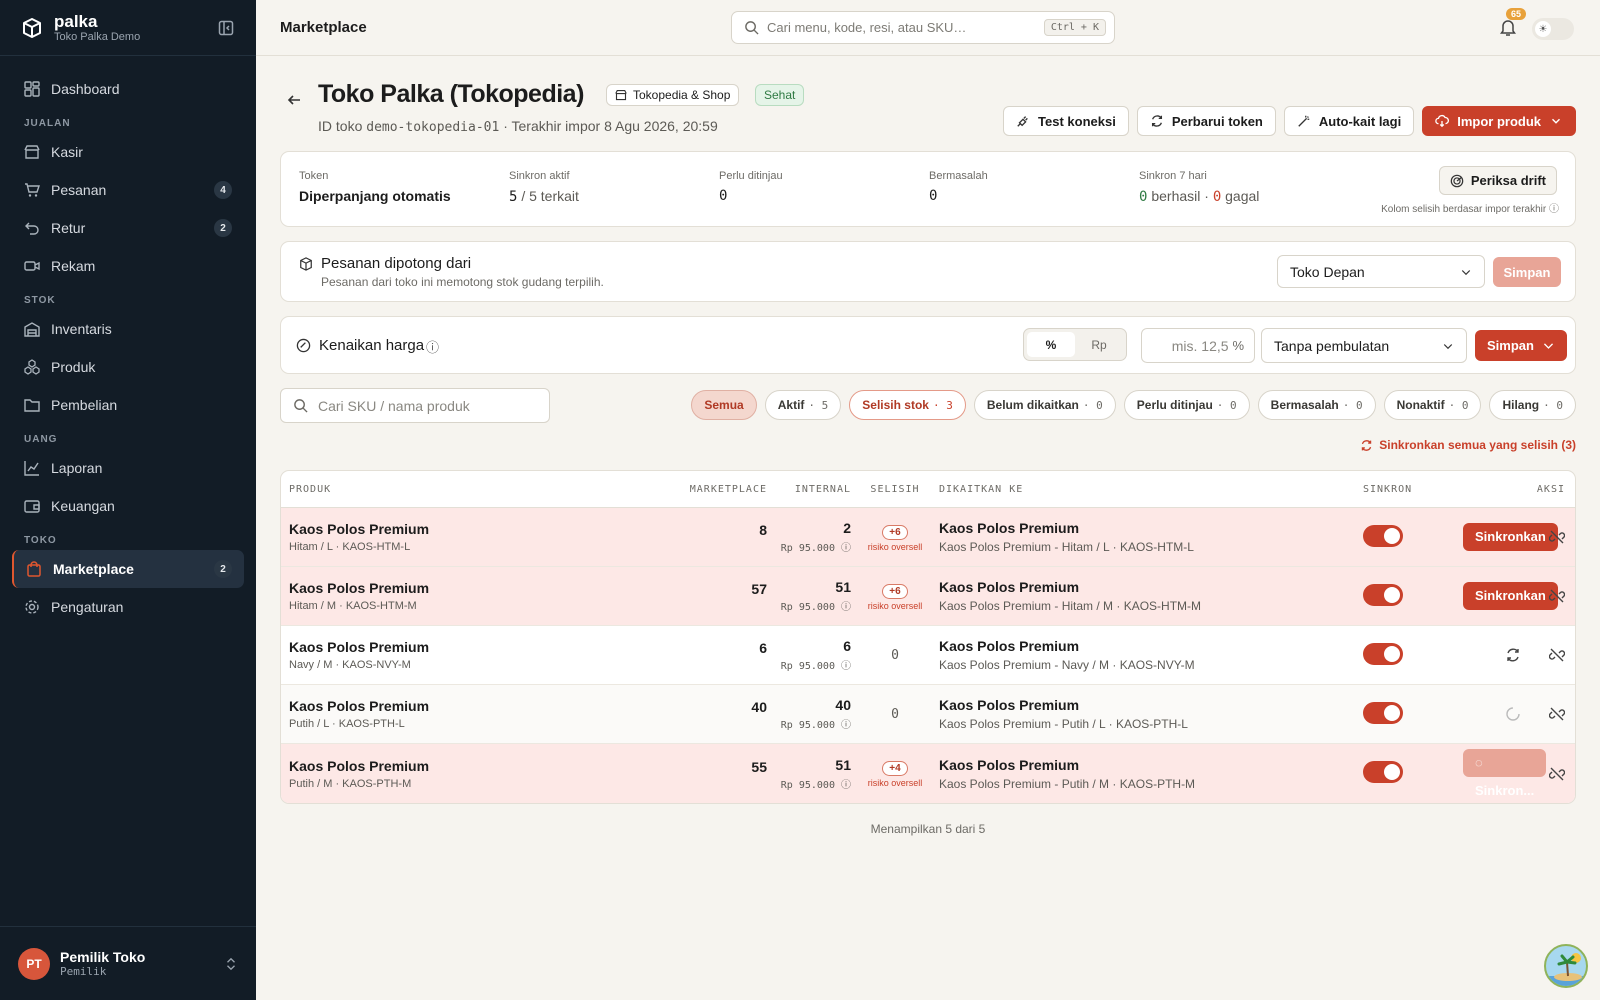 This screenshot has height=1000, width=1600. I want to click on package-icon, so click(306, 264).